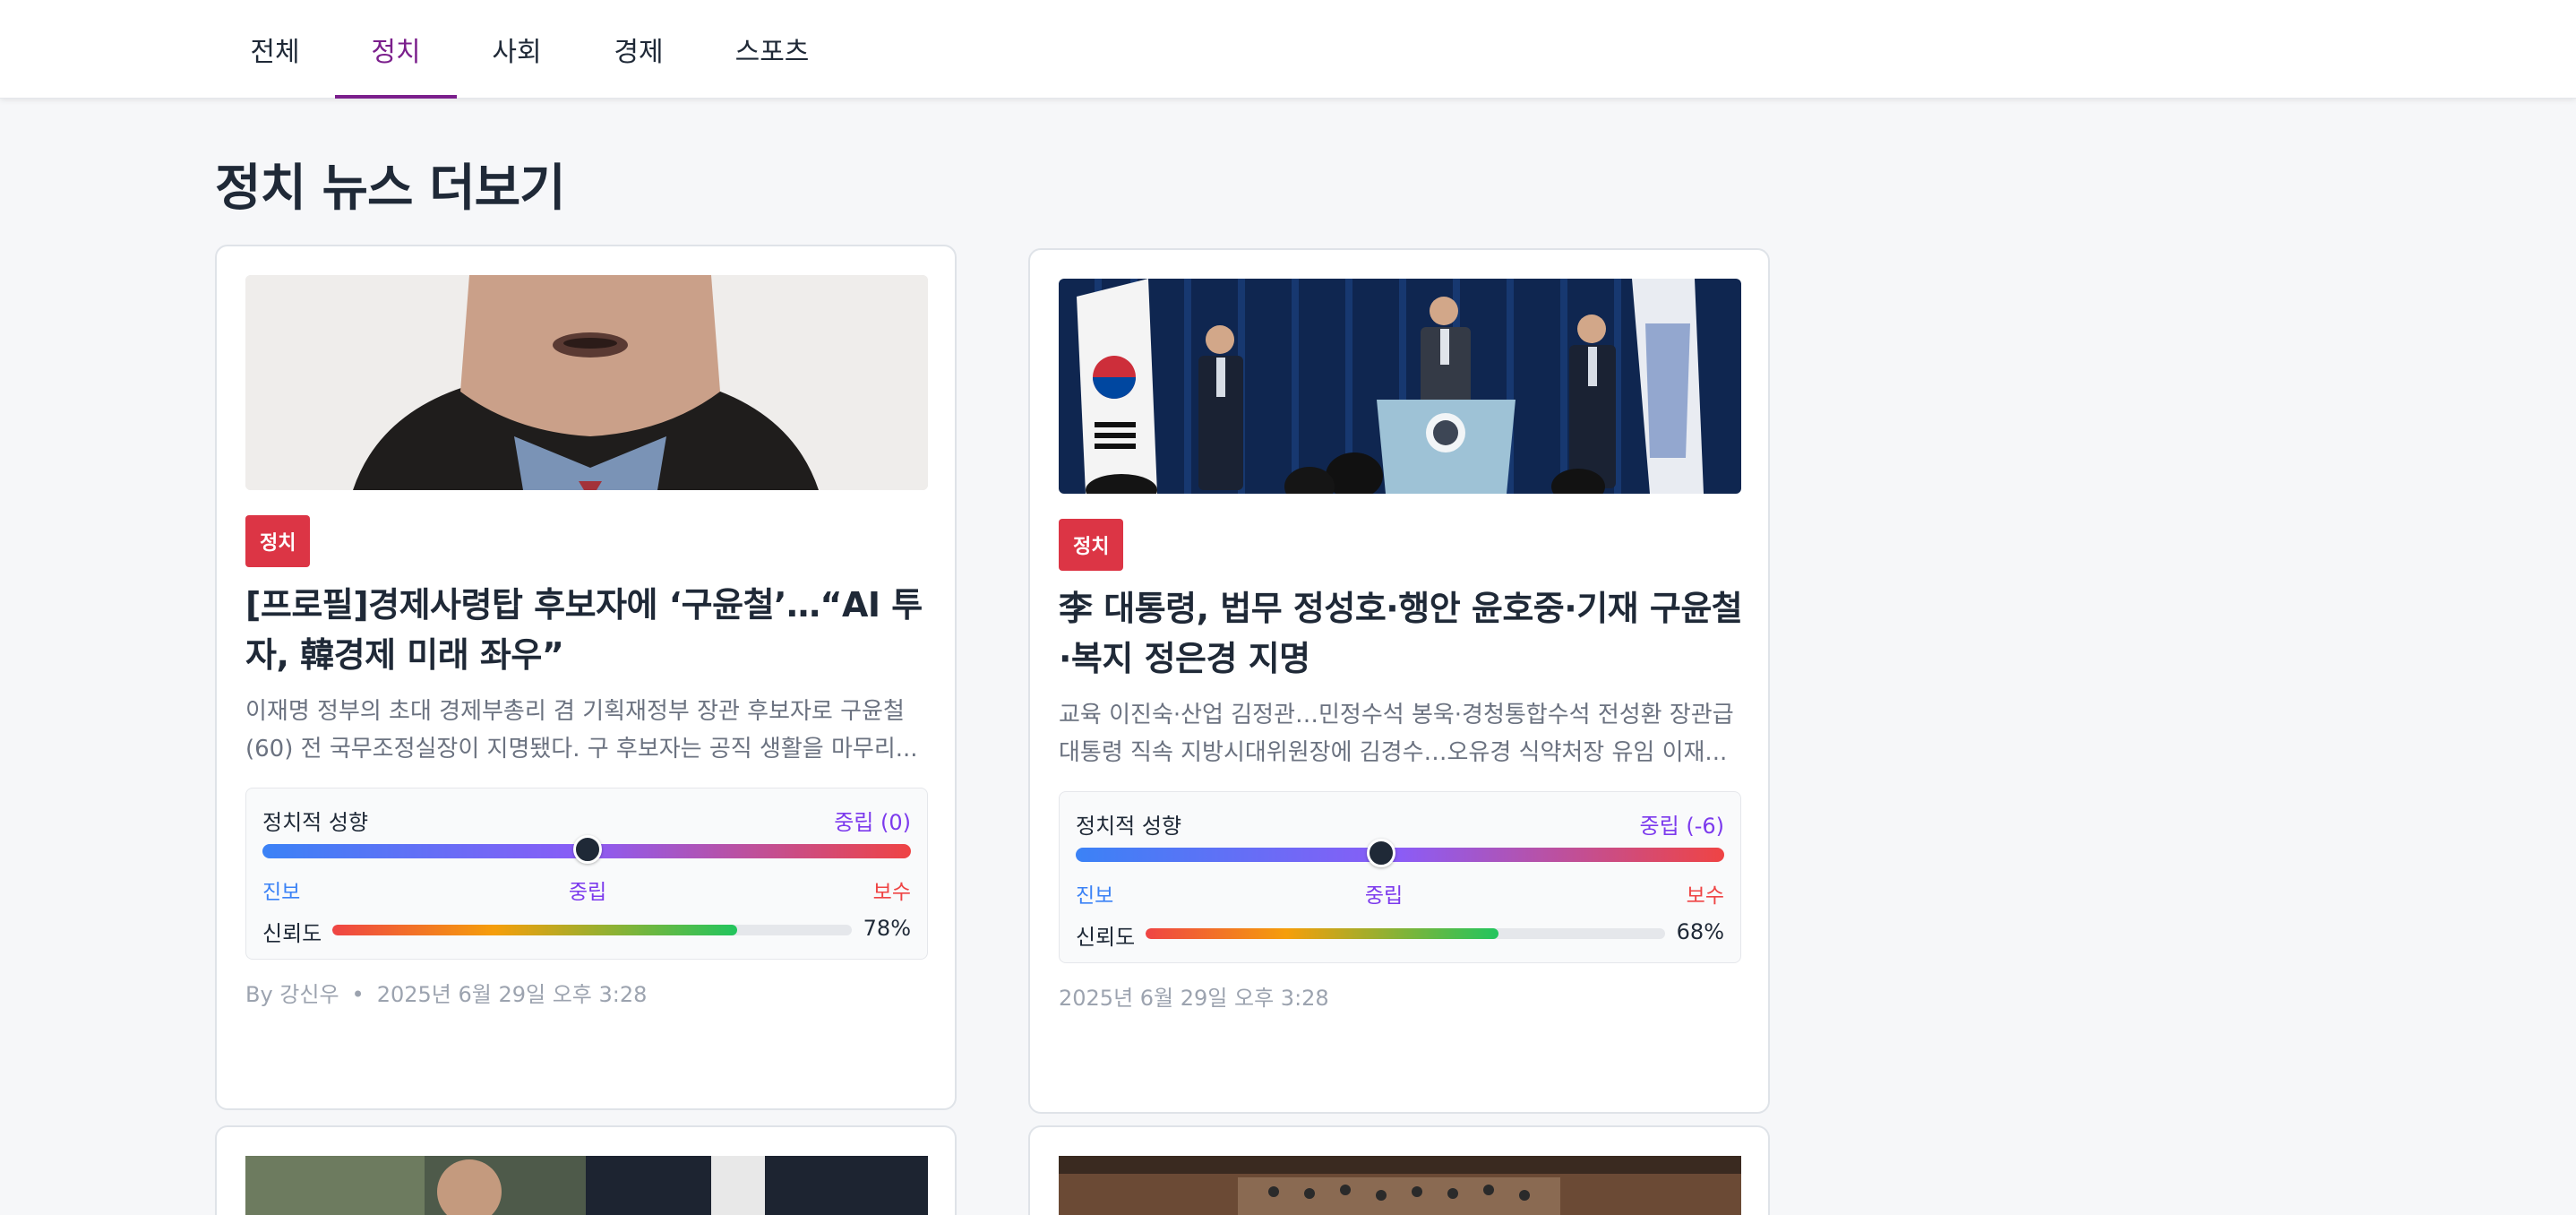  Describe the element at coordinates (1400, 855) in the screenshot. I see `political-lean-track` at that location.